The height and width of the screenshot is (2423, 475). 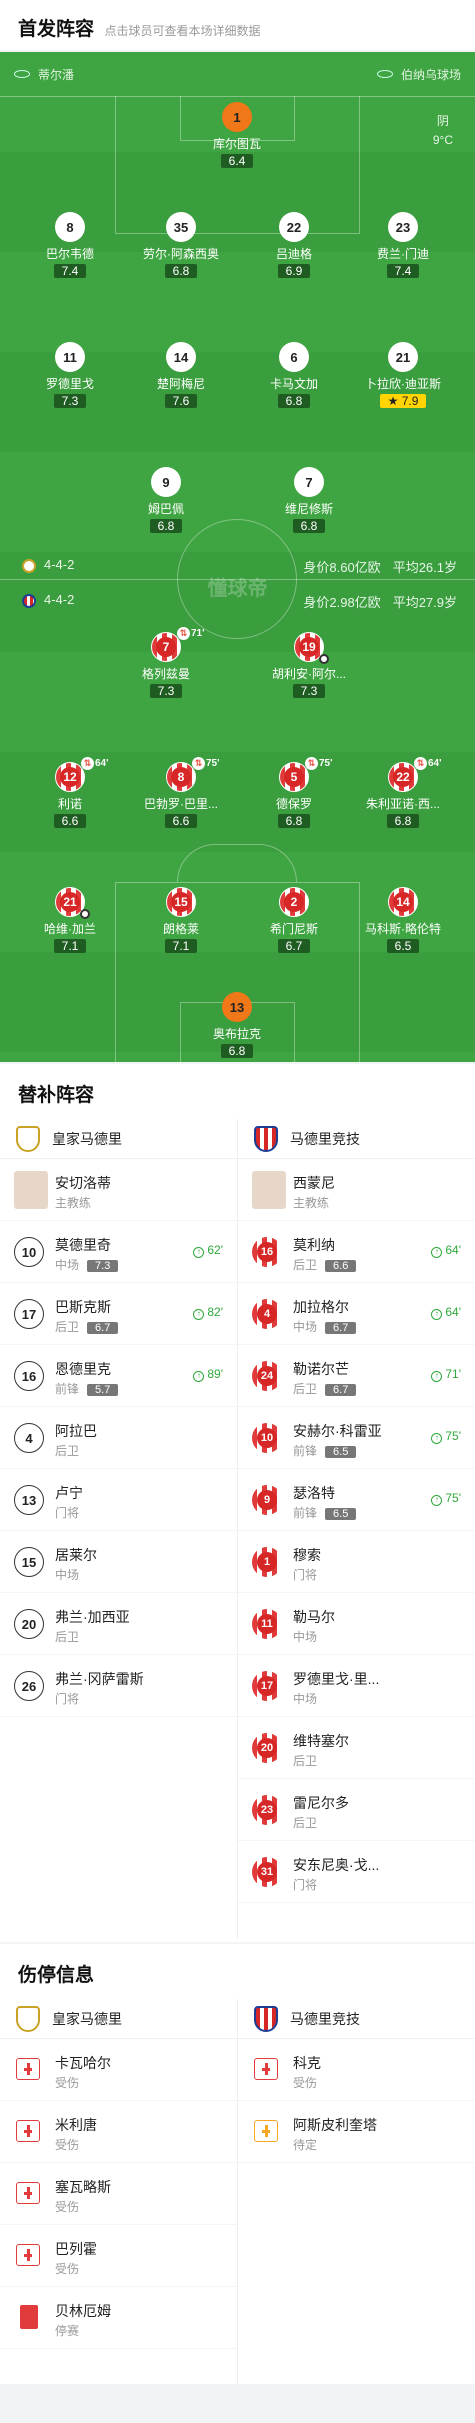 What do you see at coordinates (356, 1624) in the screenshot?
I see `sub-player-row: 11 勒马尔 中场` at bounding box center [356, 1624].